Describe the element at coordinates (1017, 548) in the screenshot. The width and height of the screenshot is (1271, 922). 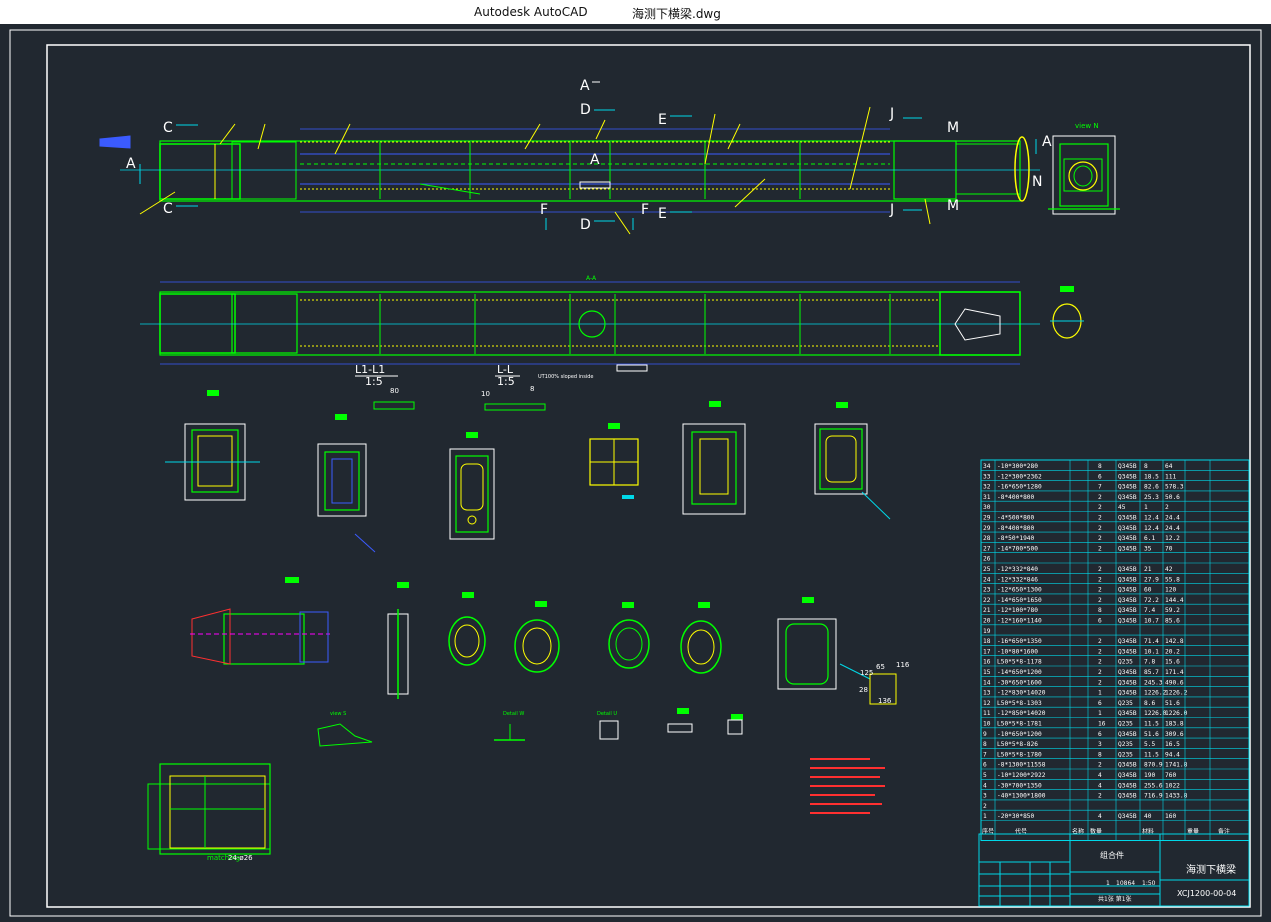
I see `table-cell-spec: -14*700*500` at that location.